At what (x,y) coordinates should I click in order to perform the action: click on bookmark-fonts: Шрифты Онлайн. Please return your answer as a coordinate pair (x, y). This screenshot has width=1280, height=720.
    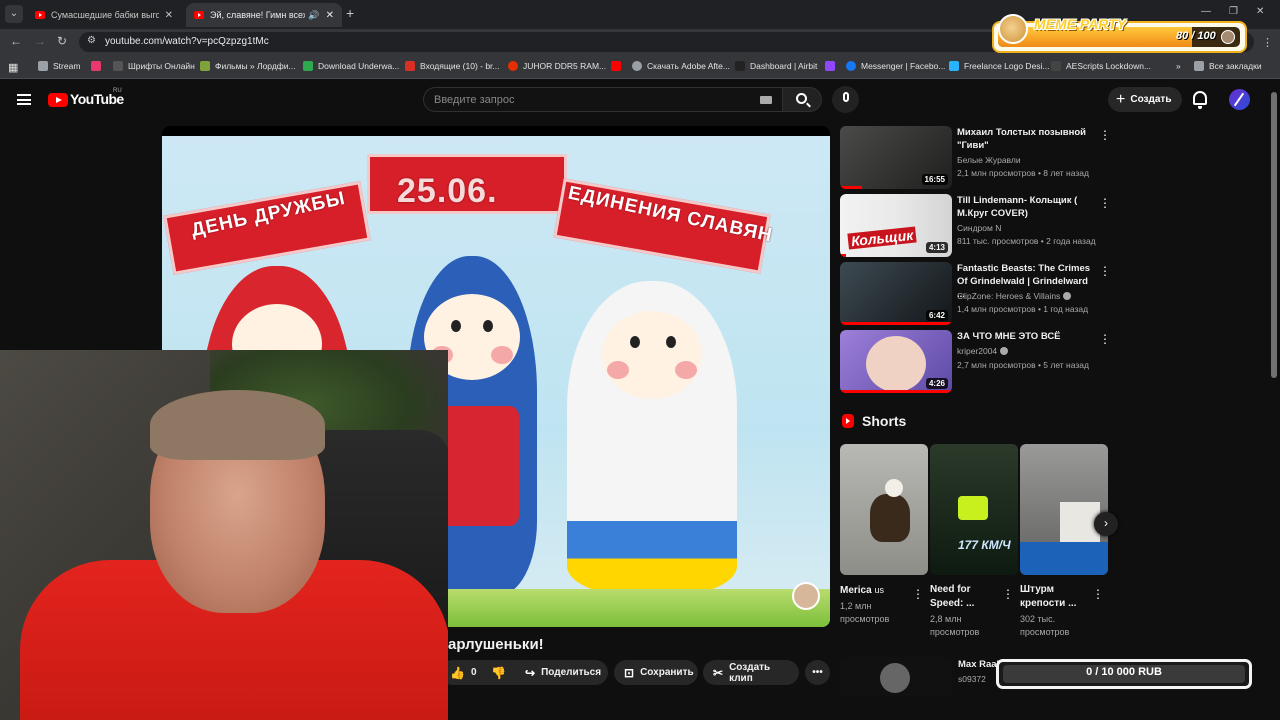
    Looking at the image, I should click on (154, 66).